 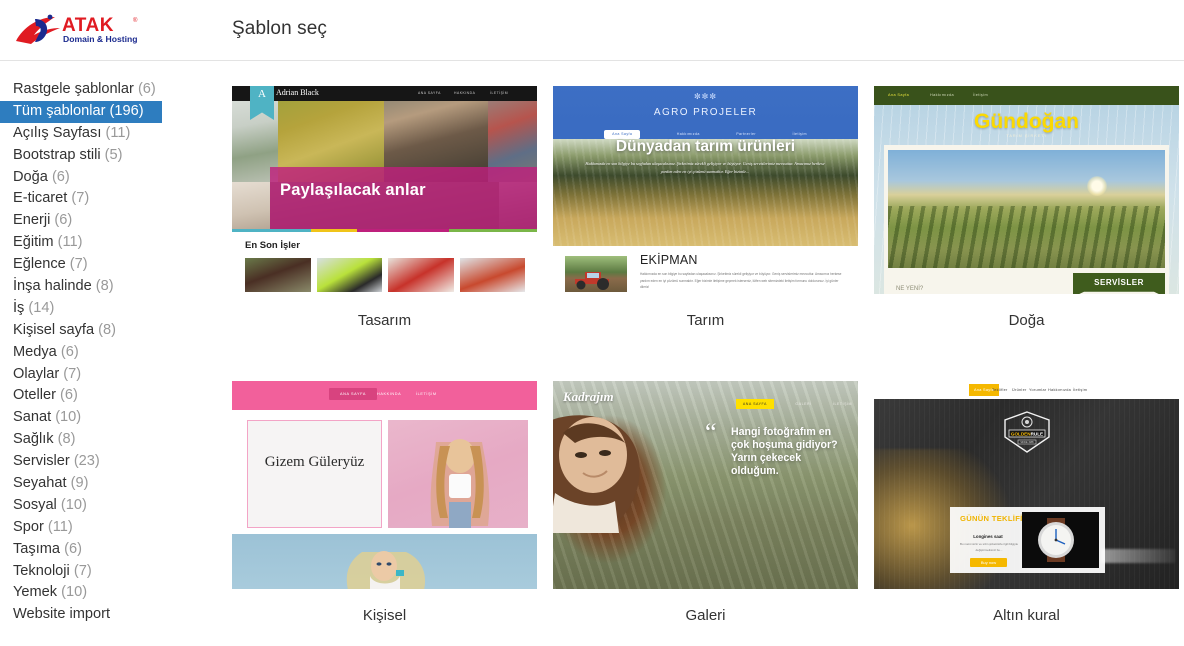 What do you see at coordinates (107, 572) in the screenshot?
I see `sidebar-item-22: Teknoloji (7)` at bounding box center [107, 572].